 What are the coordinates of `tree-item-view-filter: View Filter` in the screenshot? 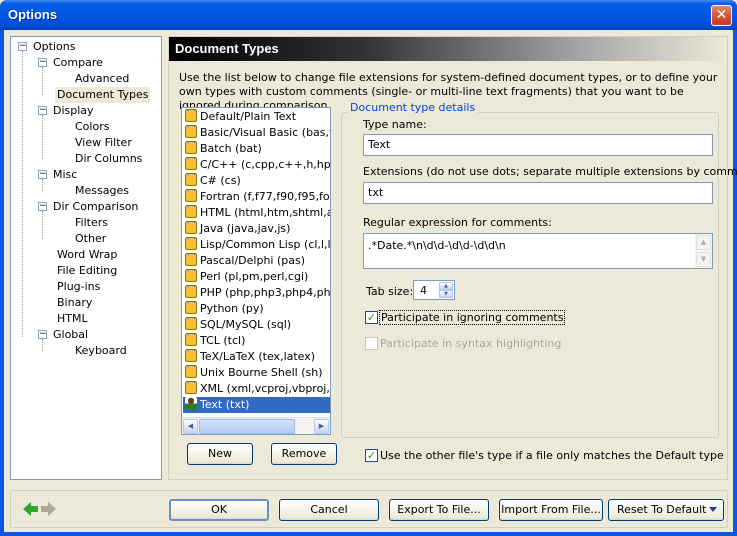 It's located at (103, 143).